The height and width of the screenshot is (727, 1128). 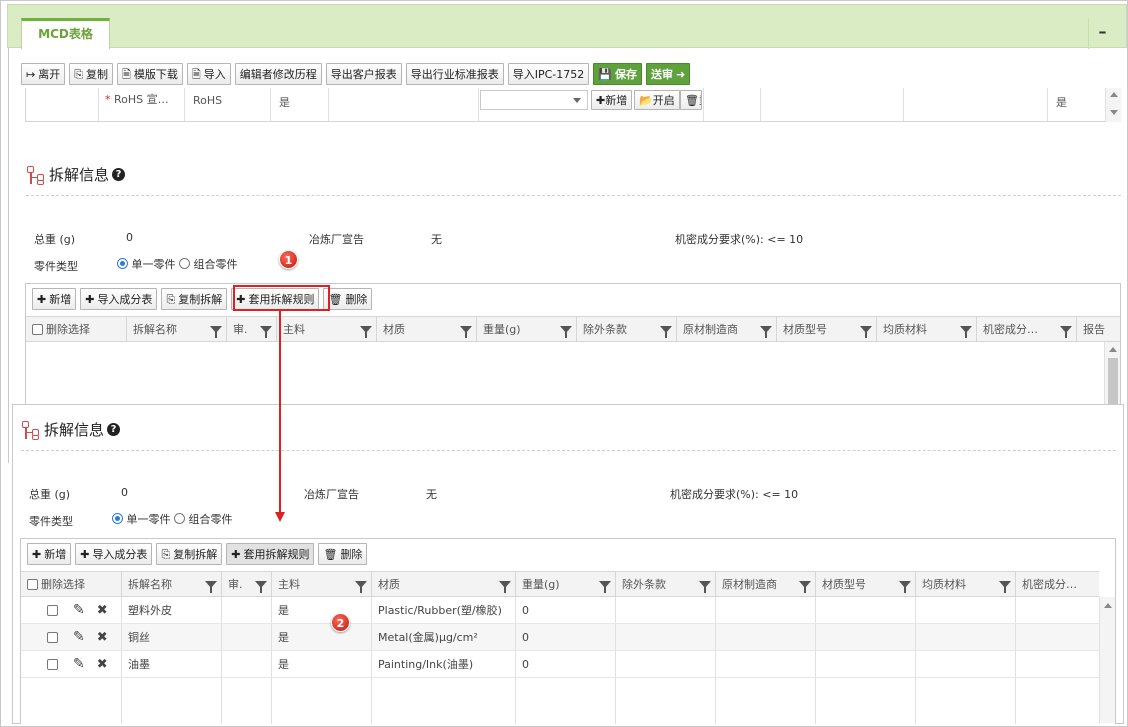 What do you see at coordinates (454, 74) in the screenshot?
I see `export-industry-report-button: 导出行业标准报表` at bounding box center [454, 74].